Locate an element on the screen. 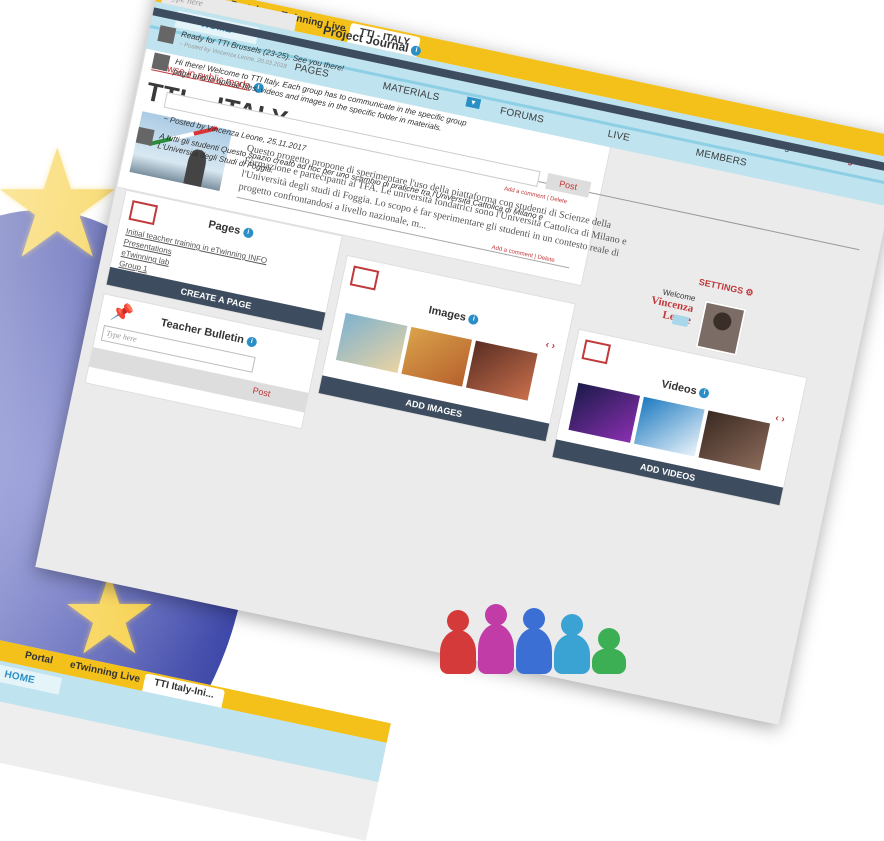 The width and height of the screenshot is (884, 841). image-icon is located at coordinates (364, 278).